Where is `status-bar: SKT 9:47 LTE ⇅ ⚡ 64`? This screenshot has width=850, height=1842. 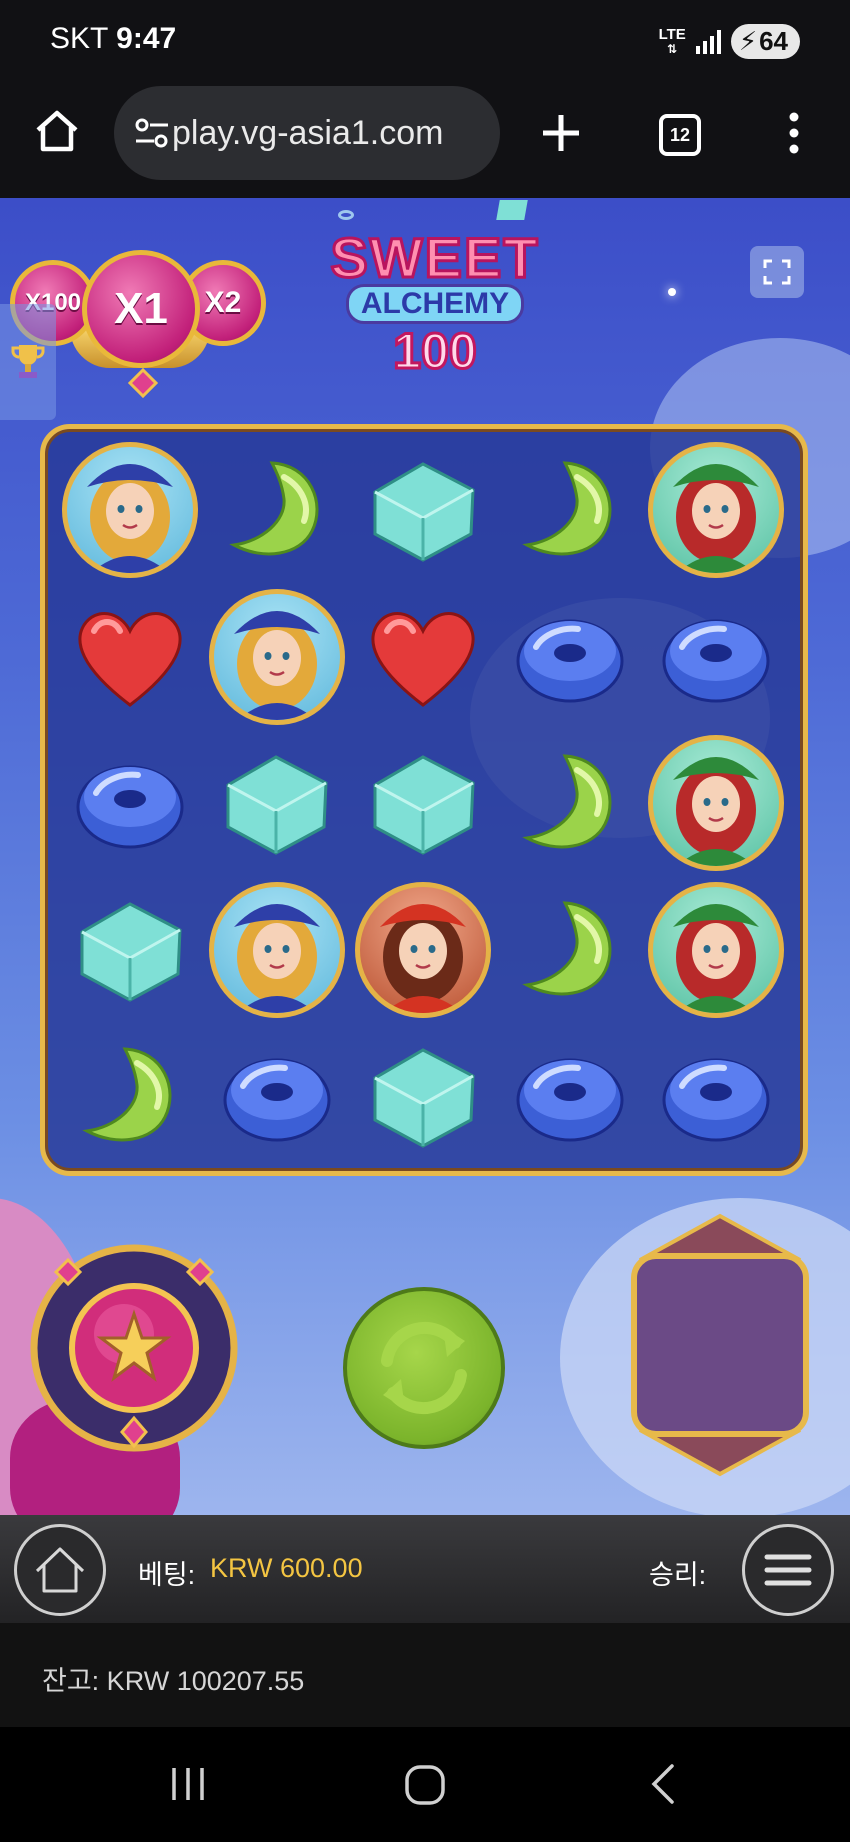
status-bar: SKT 9:47 LTE ⇅ ⚡ 64 is located at coordinates (425, 40).